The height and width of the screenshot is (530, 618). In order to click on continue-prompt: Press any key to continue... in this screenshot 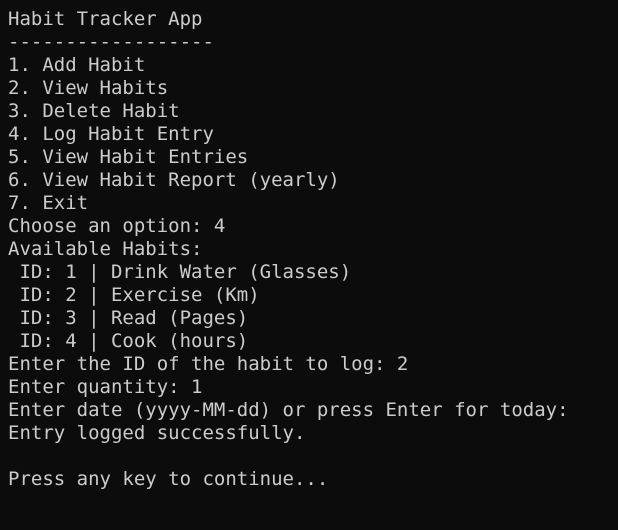, I will do `click(168, 479)`.